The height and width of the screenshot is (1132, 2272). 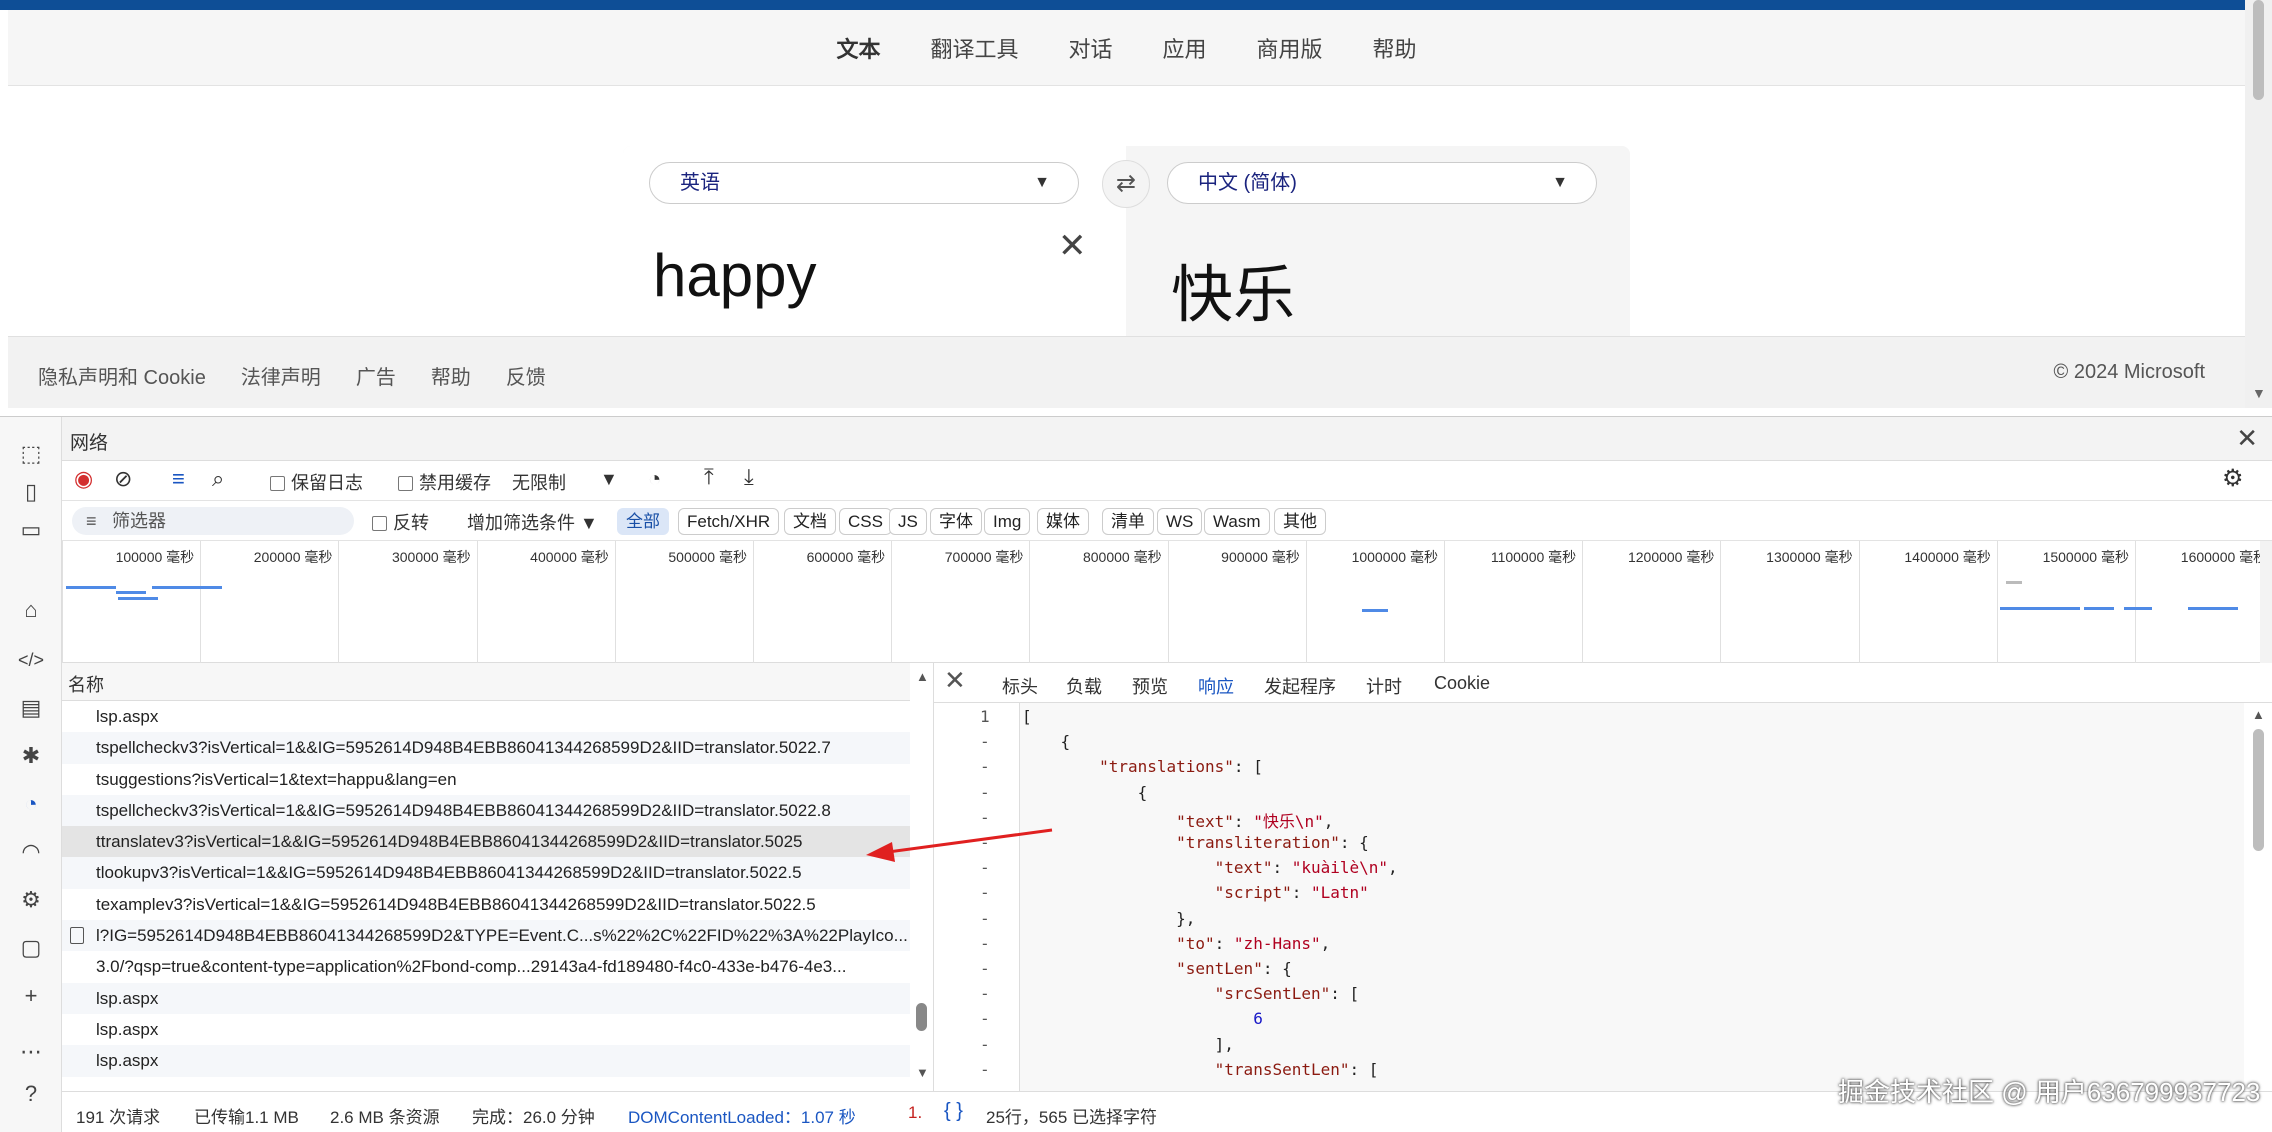 I want to click on console-icon: ▤, so click(x=31, y=708).